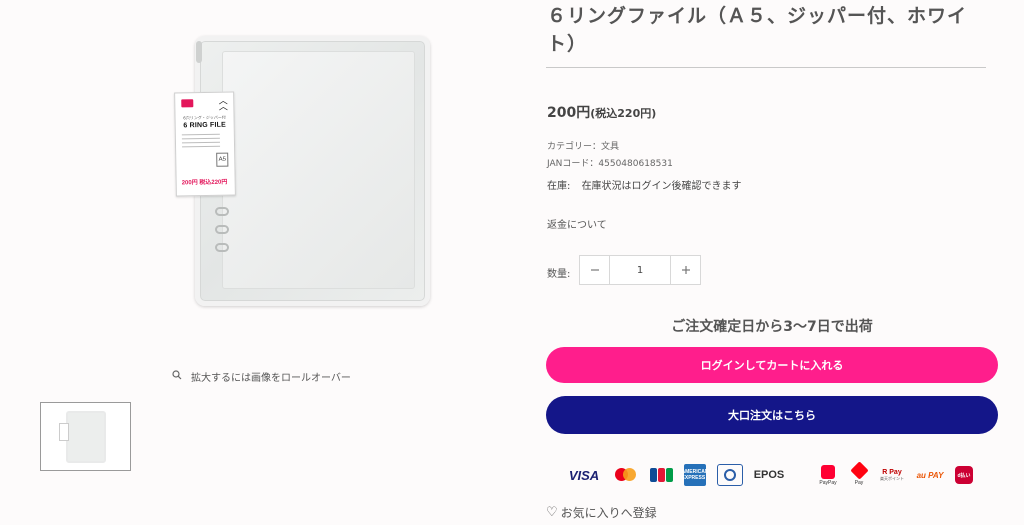 This screenshot has height=525, width=1024. What do you see at coordinates (828, 475) in the screenshot?
I see `paypay-icon: PayPay` at bounding box center [828, 475].